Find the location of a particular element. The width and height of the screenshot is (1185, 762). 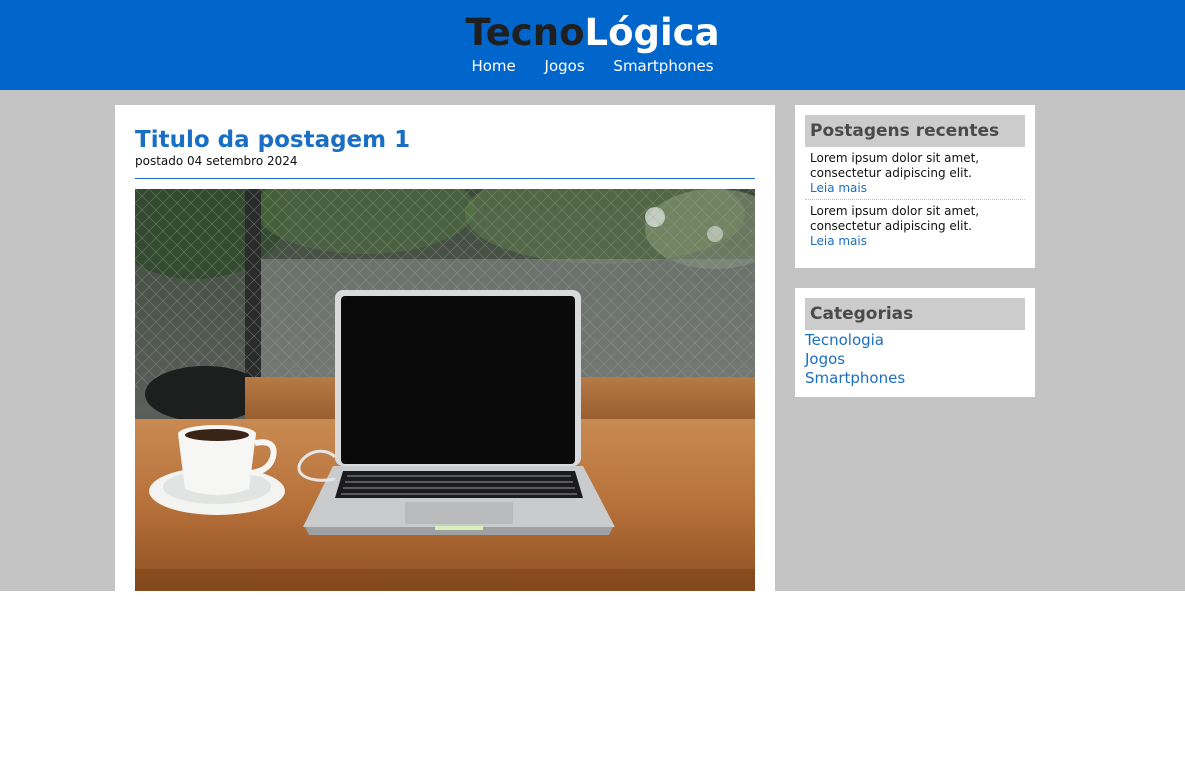

site-logo: TecnoLógica is located at coordinates (592, 33).